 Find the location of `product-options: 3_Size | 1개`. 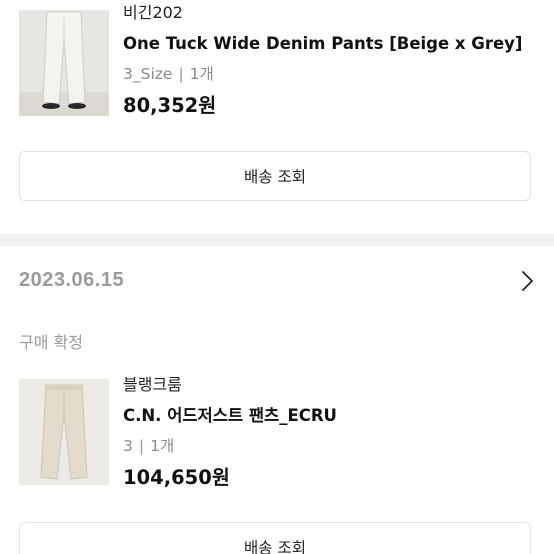

product-options: 3_Size | 1개 is located at coordinates (333, 74).